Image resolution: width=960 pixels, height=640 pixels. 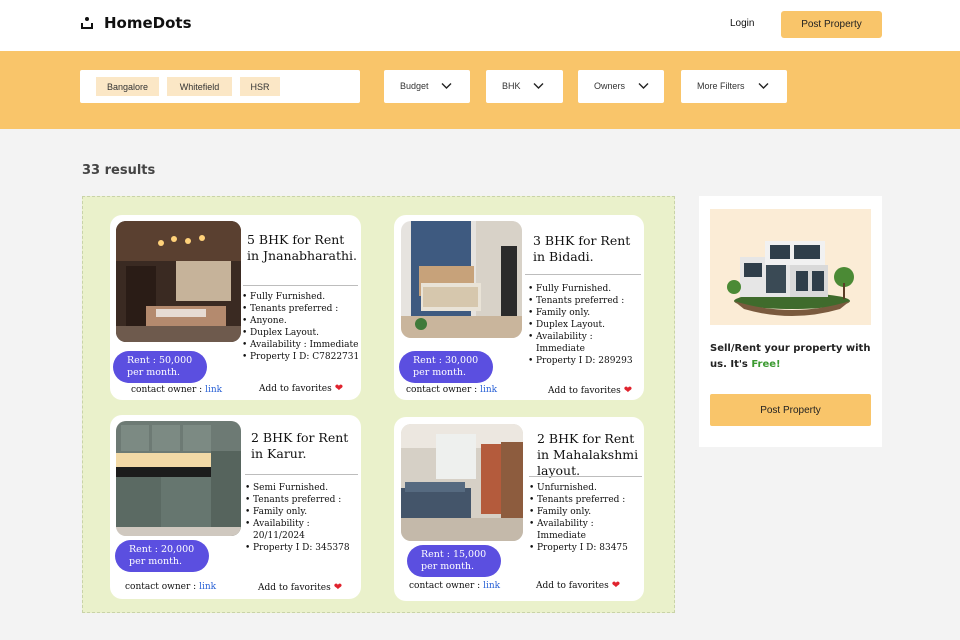 What do you see at coordinates (302, 247) in the screenshot?
I see `listing-title: 5 BHK for Rent in Jnanabharathi.` at bounding box center [302, 247].